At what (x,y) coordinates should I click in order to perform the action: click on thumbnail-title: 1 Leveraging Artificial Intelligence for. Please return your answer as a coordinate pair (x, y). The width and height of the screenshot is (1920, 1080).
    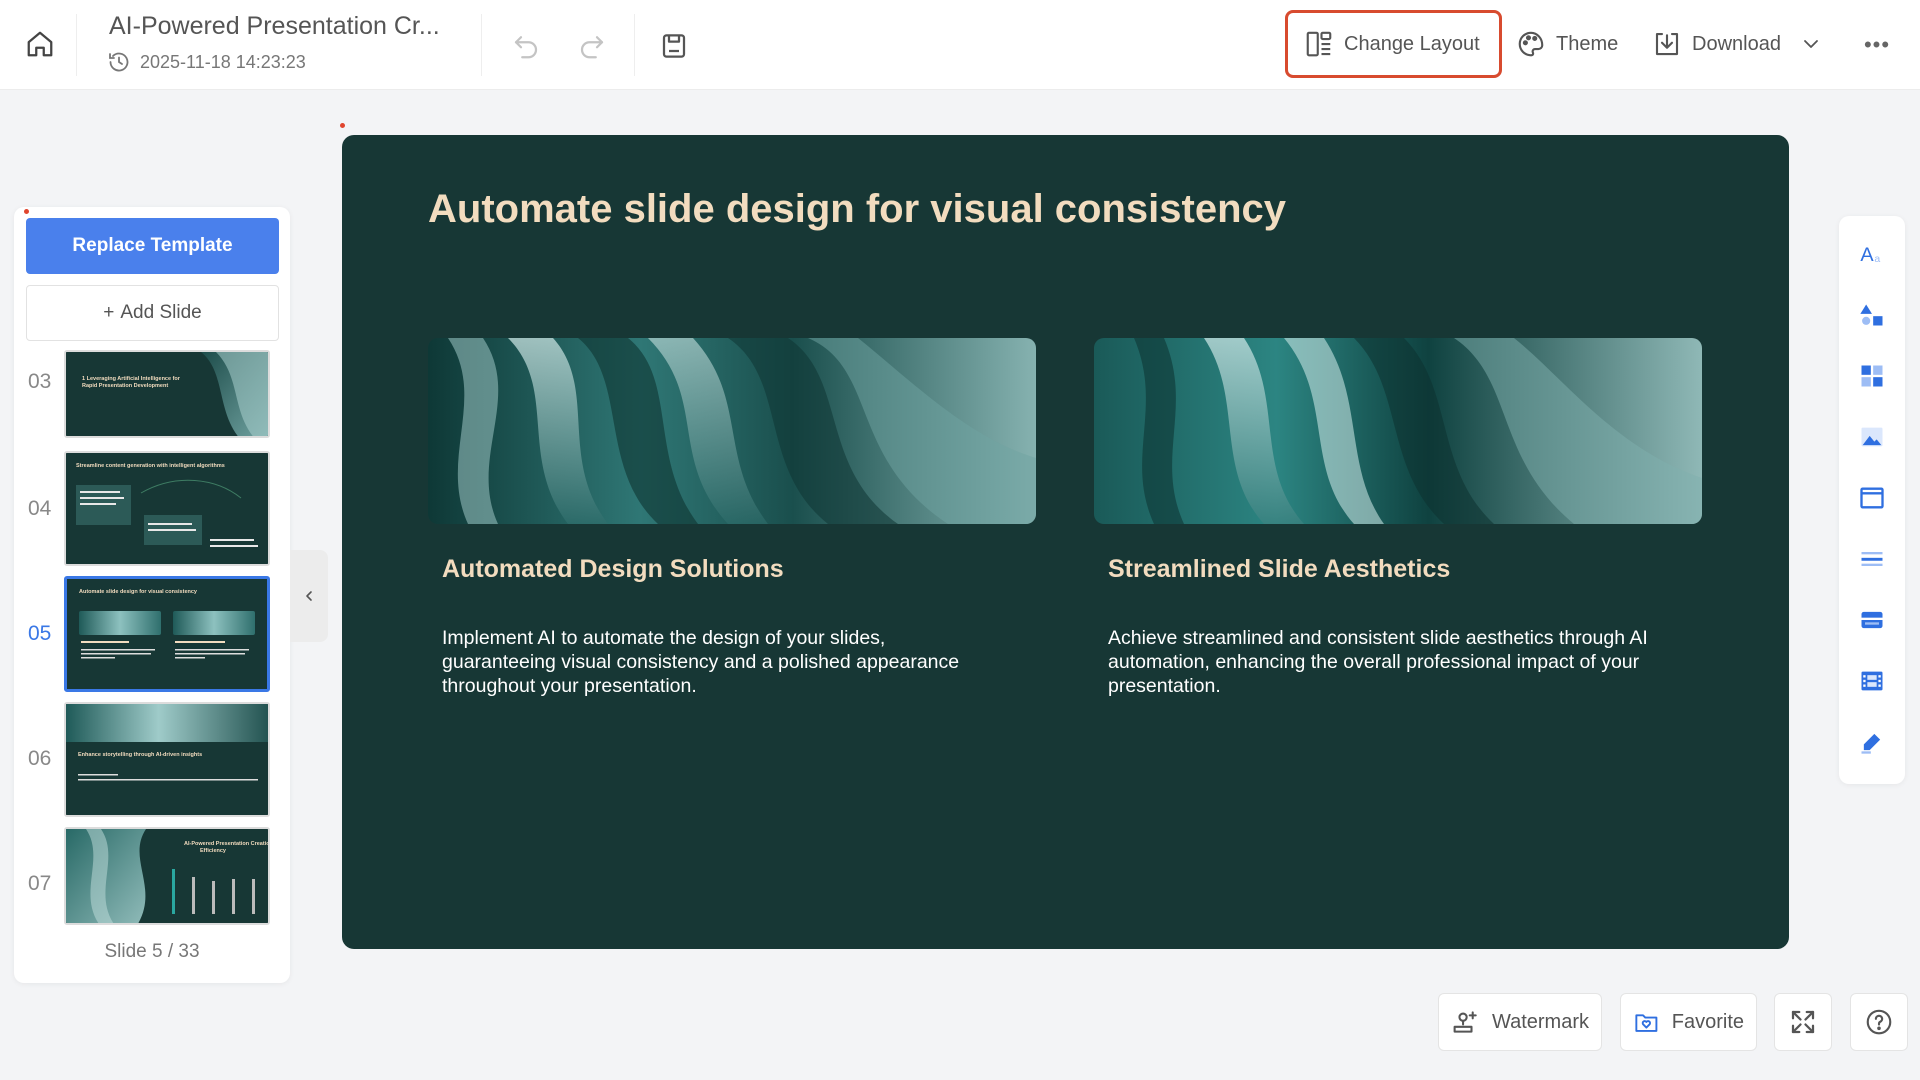
    Looking at the image, I should click on (131, 379).